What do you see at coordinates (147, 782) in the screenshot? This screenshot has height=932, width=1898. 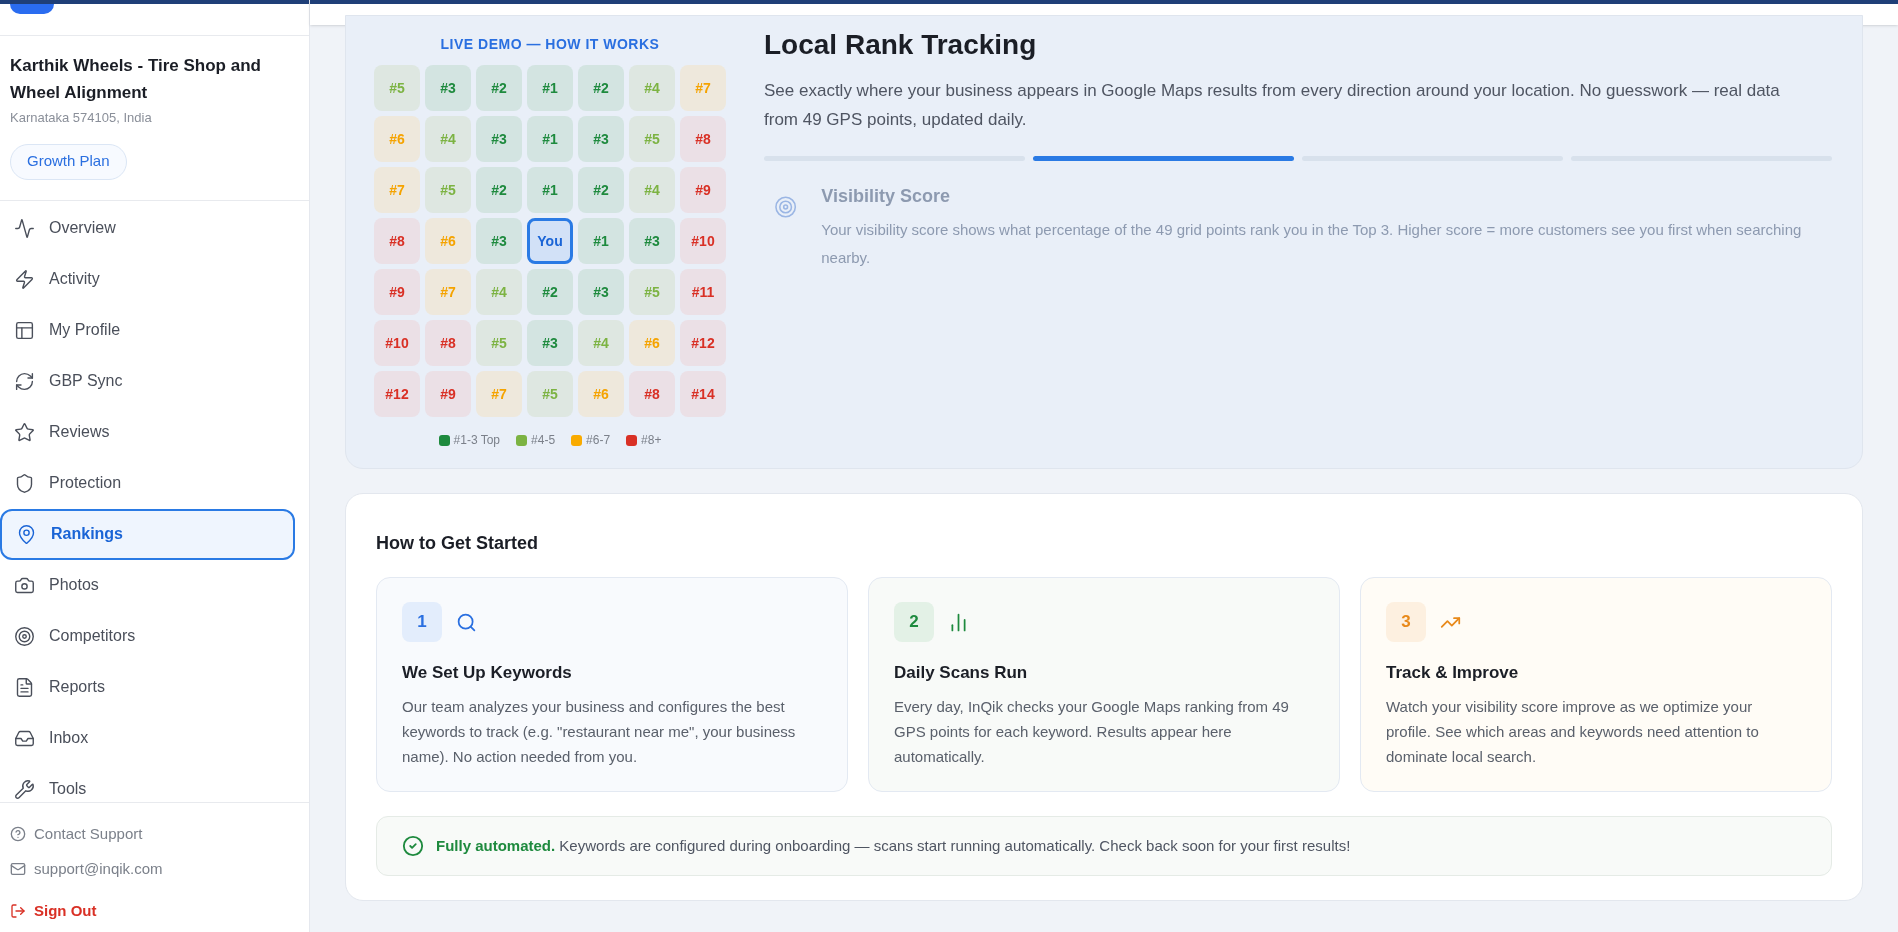 I see `nav-item: Tools` at bounding box center [147, 782].